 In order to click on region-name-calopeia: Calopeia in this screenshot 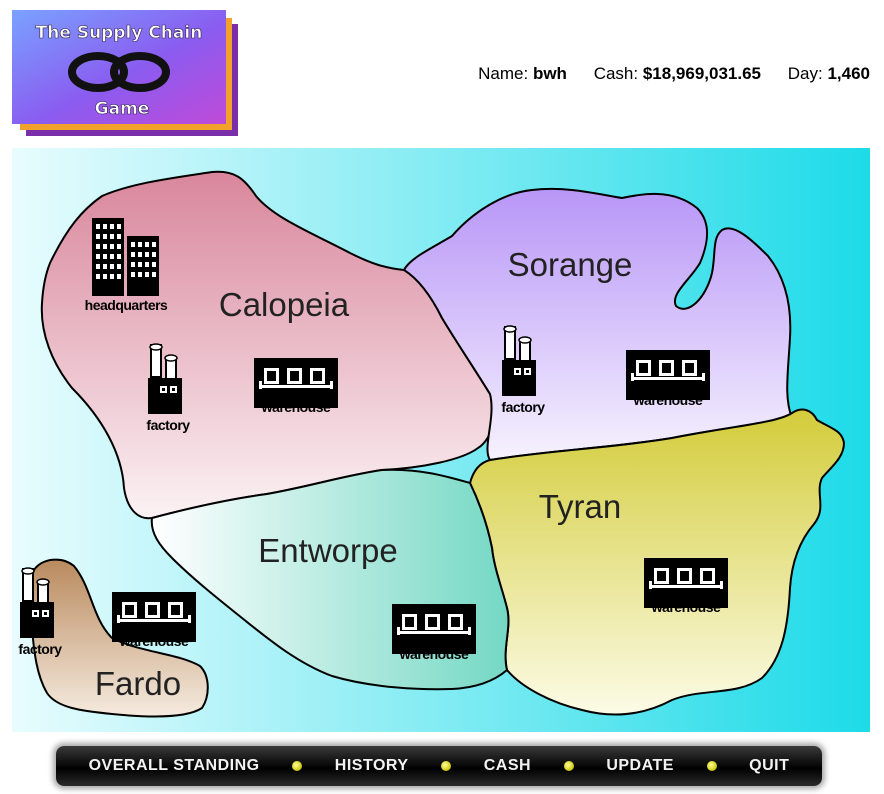, I will do `click(284, 304)`.